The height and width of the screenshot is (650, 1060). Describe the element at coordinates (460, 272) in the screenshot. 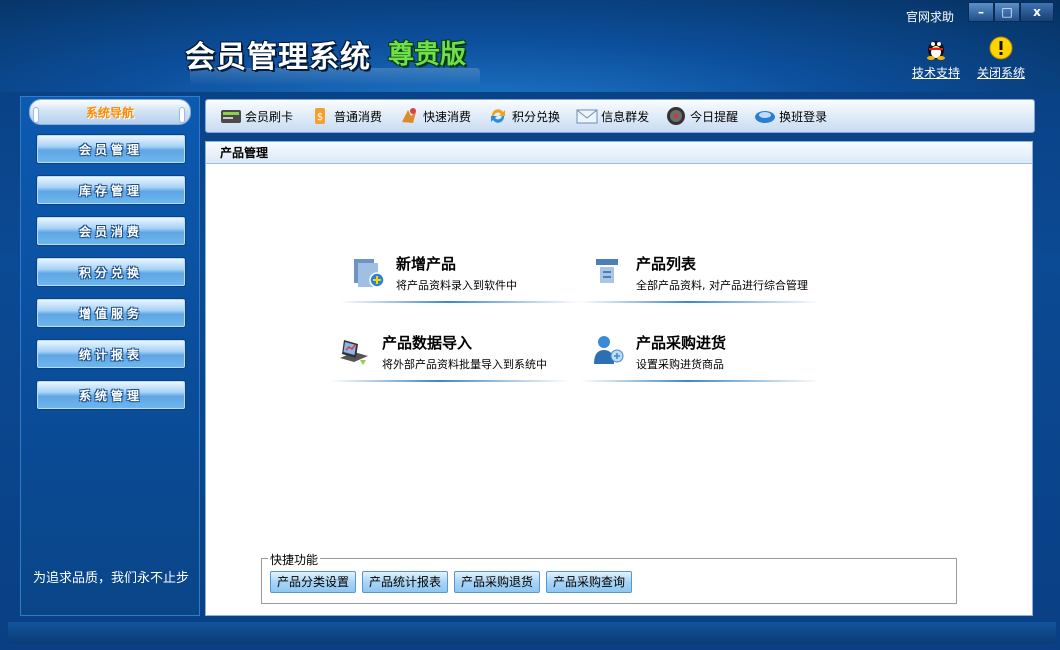

I see `feature-add-product: 新增产品 将产品资料录入到软件中` at that location.